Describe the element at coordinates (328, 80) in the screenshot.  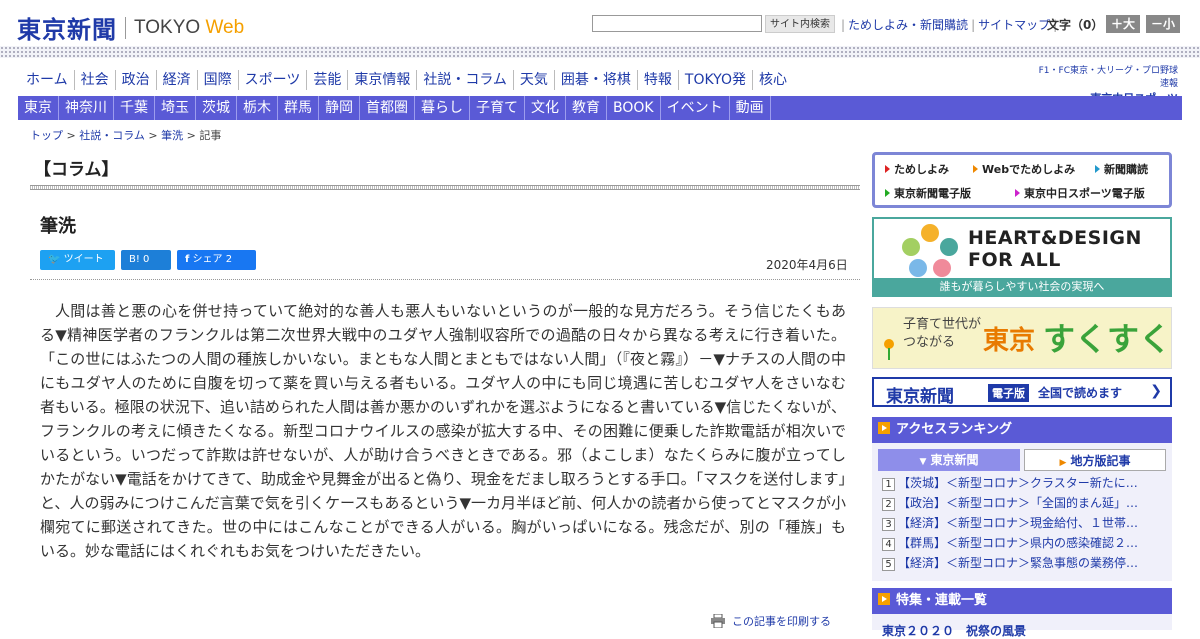
I see `nav-entertainment: 芸能` at that location.